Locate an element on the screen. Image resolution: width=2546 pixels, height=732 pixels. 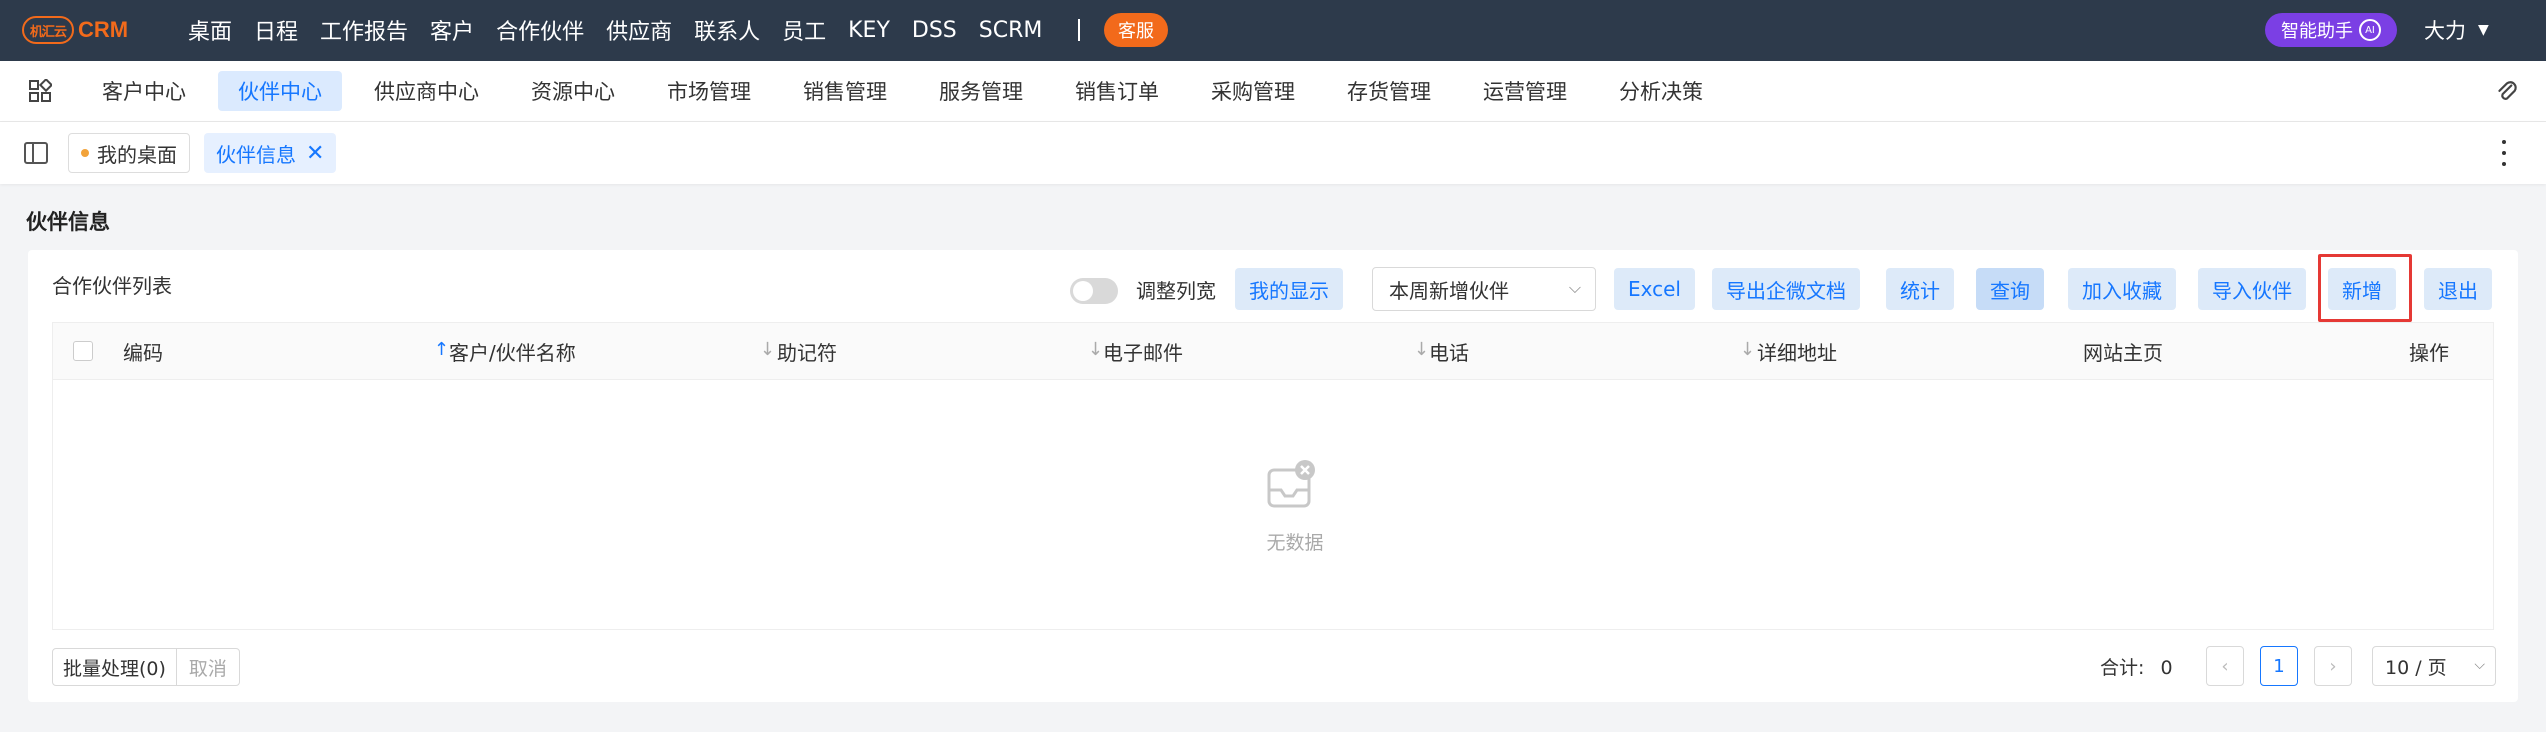
module-sales-order: 销售订单 is located at coordinates (1117, 91).